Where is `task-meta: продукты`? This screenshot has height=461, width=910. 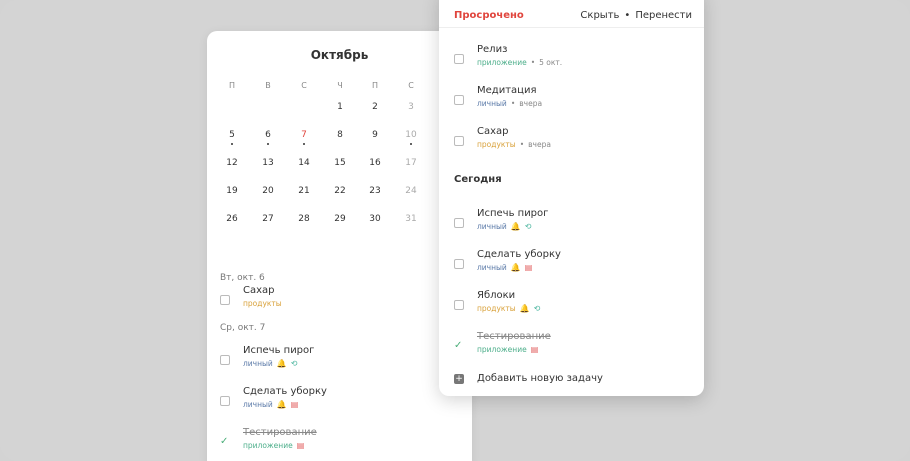
task-meta: продукты is located at coordinates (262, 303).